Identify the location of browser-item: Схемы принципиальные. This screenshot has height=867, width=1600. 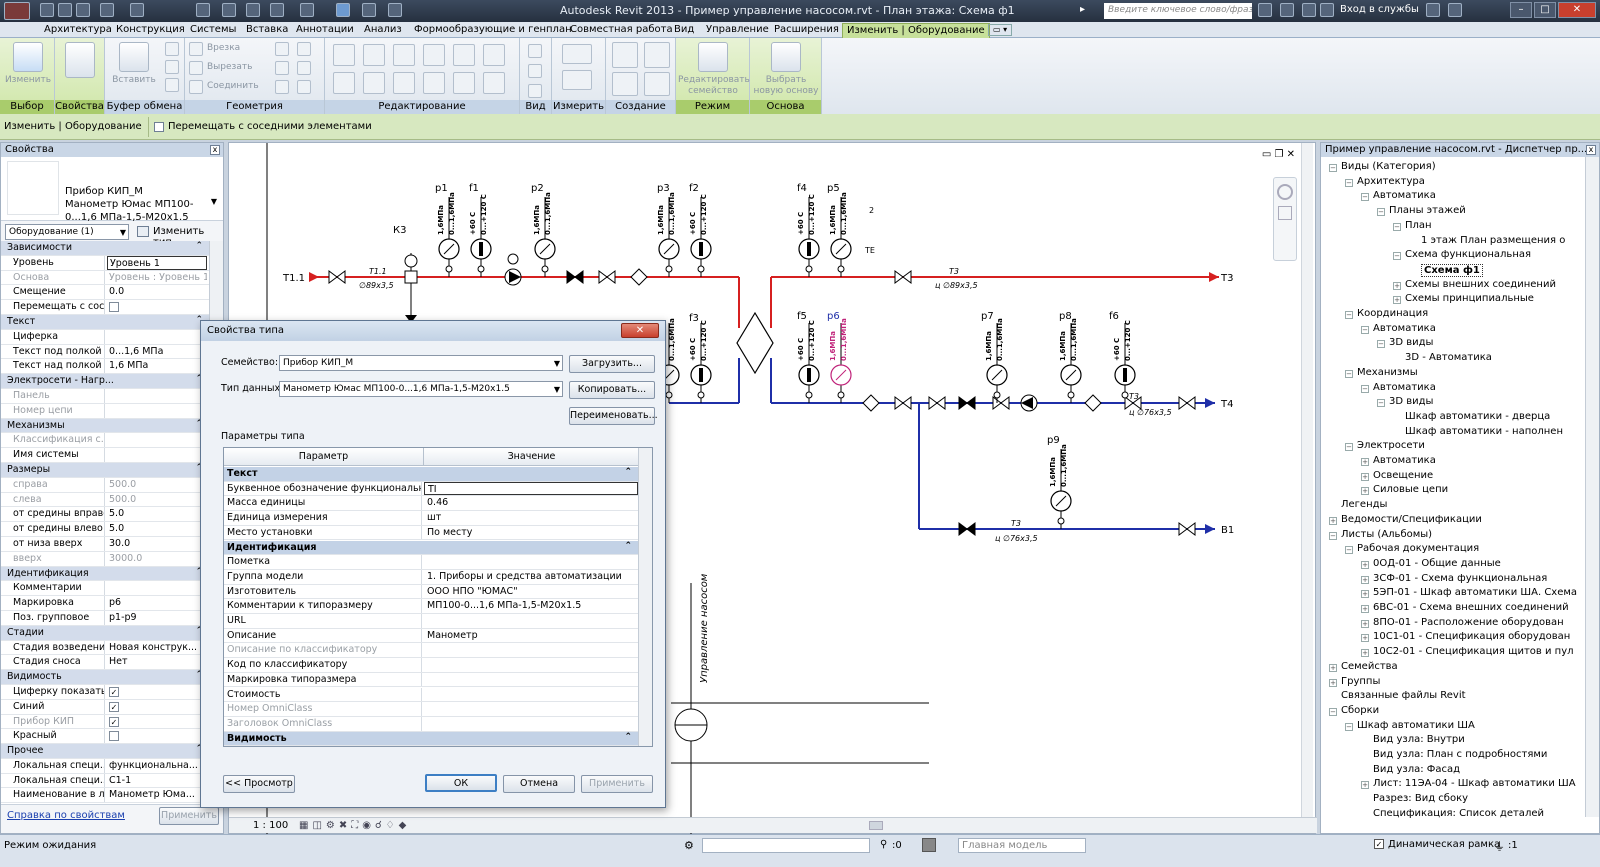
(1469, 298).